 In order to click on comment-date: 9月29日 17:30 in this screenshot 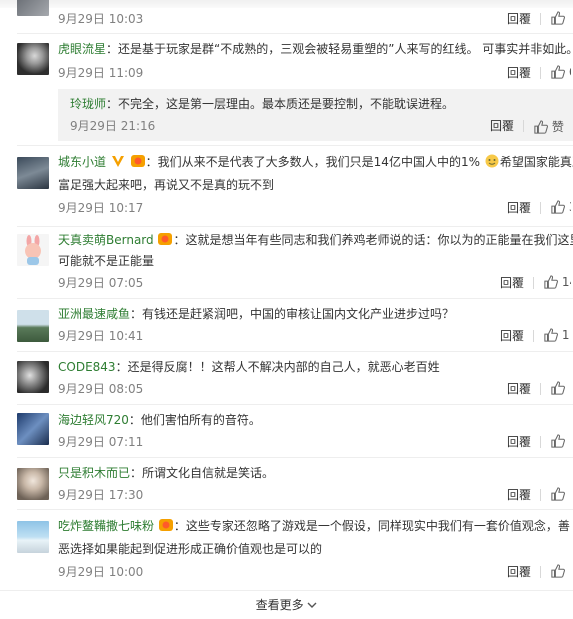, I will do `click(101, 495)`.